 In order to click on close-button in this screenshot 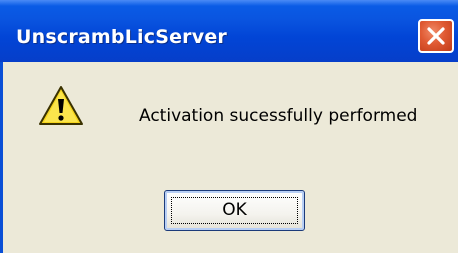, I will do `click(436, 36)`.